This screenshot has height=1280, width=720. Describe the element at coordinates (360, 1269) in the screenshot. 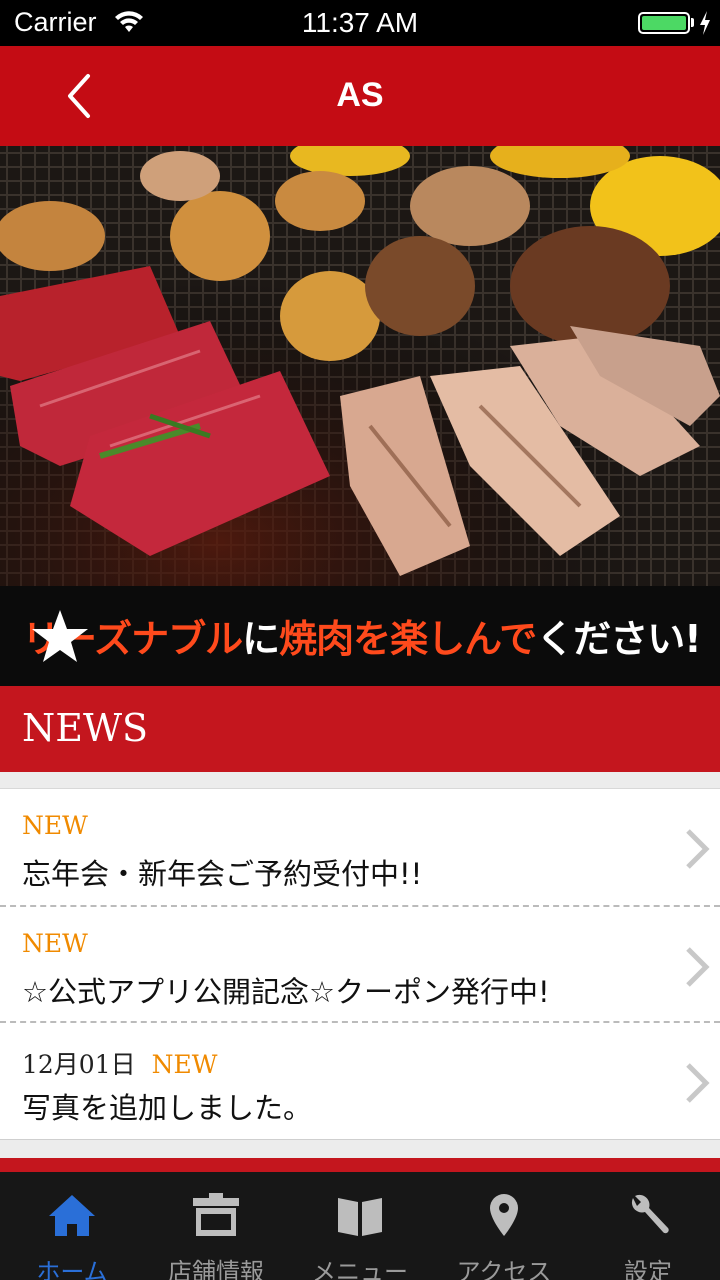

I see `tab-label: メニュー` at that location.